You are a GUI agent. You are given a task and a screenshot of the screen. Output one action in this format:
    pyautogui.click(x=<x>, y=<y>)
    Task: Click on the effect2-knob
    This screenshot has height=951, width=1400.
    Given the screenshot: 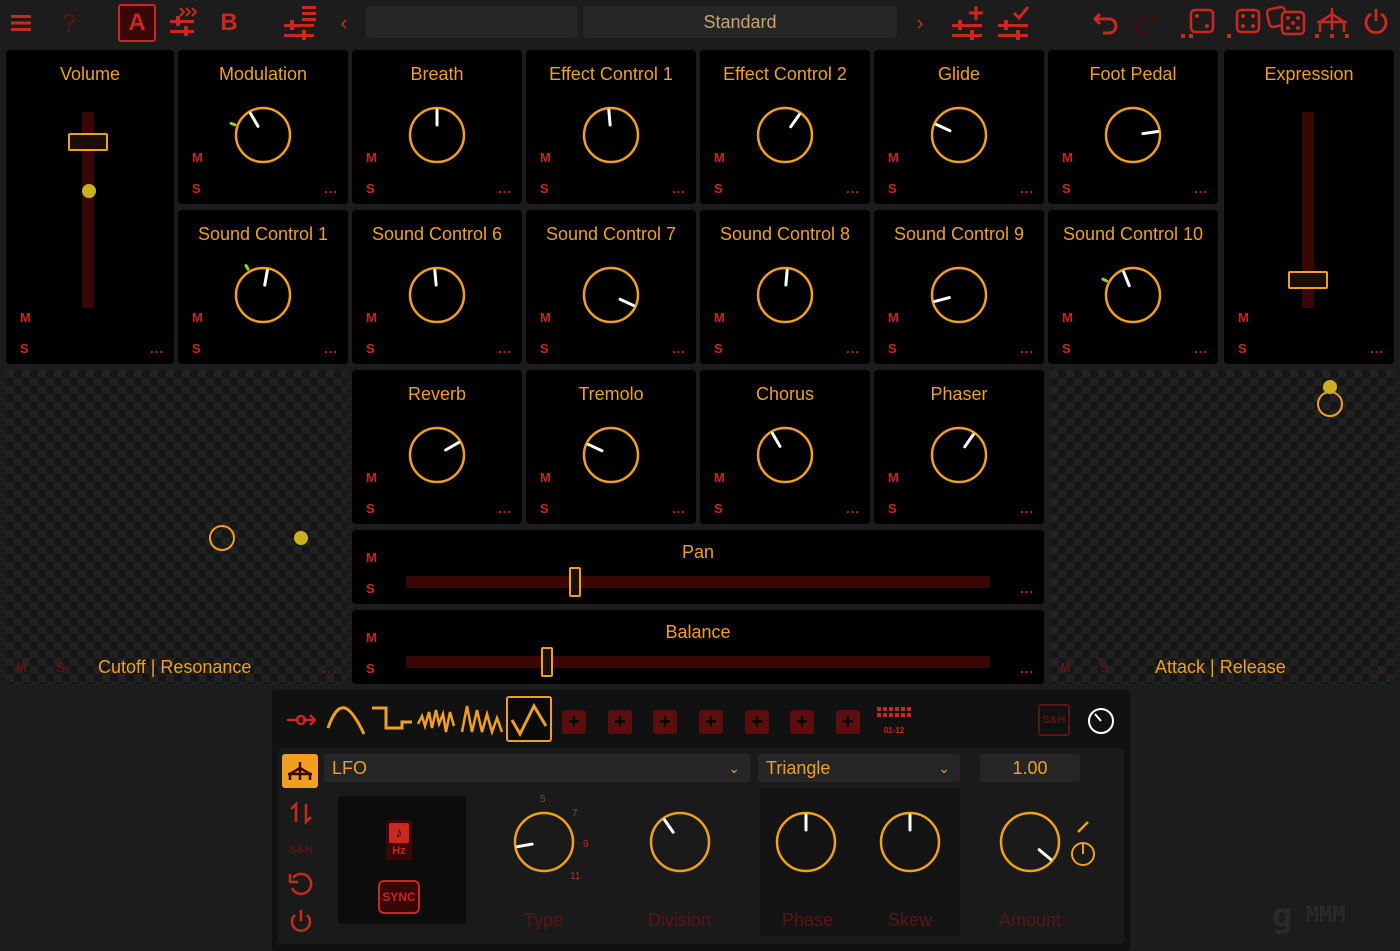 What is the action you would take?
    pyautogui.click(x=785, y=135)
    